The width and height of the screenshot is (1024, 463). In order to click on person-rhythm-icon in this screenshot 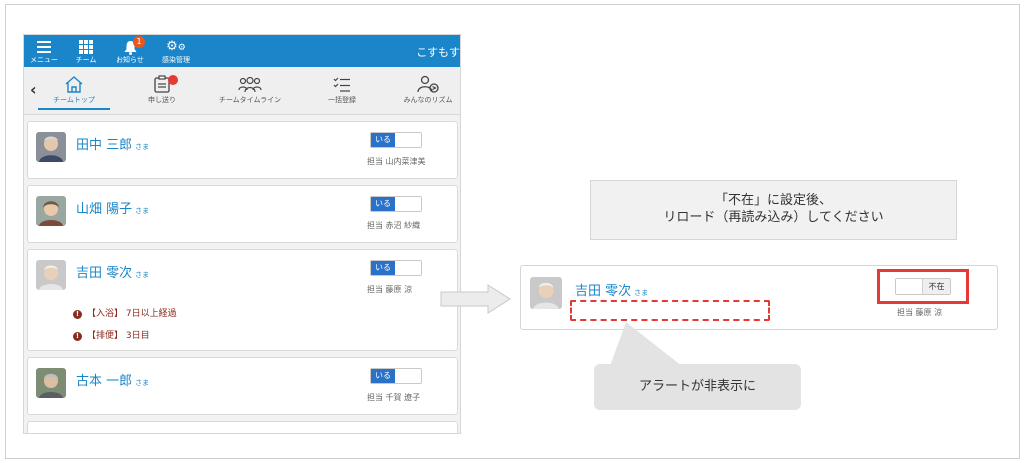, I will do `click(424, 84)`.